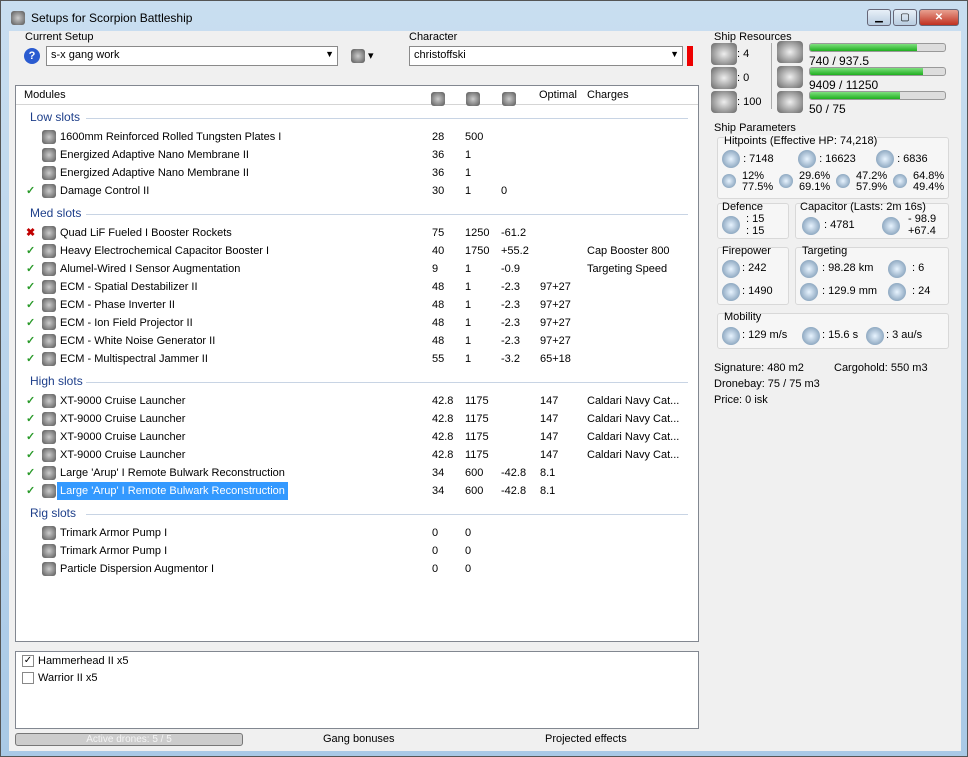  I want to click on cpu-bar, so click(877, 47).